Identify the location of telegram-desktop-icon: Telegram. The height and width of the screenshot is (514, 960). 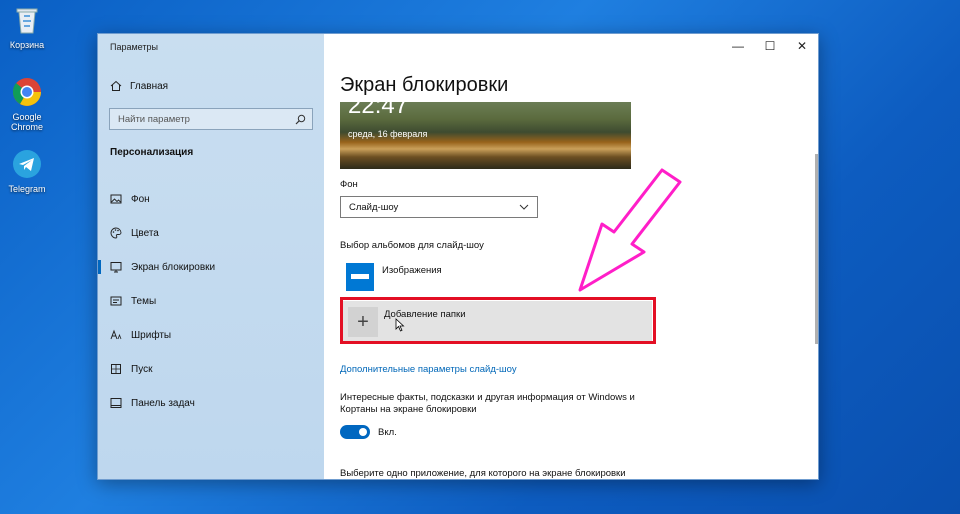
(27, 171).